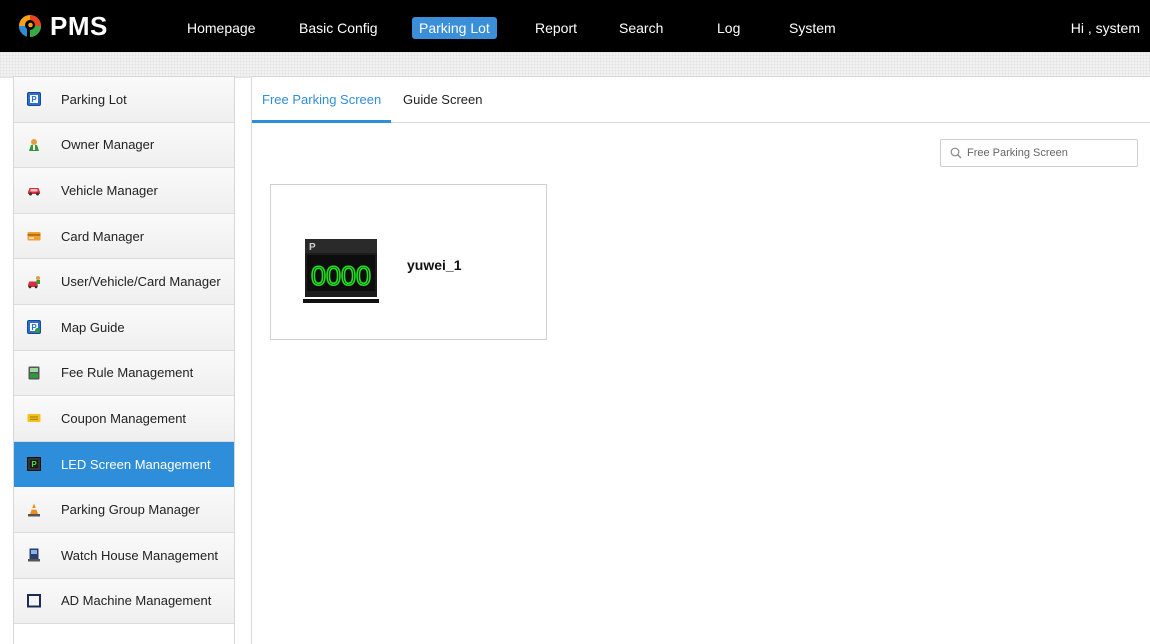  What do you see at coordinates (130, 510) in the screenshot?
I see `sidebar-item-label: Parking Group Manager` at bounding box center [130, 510].